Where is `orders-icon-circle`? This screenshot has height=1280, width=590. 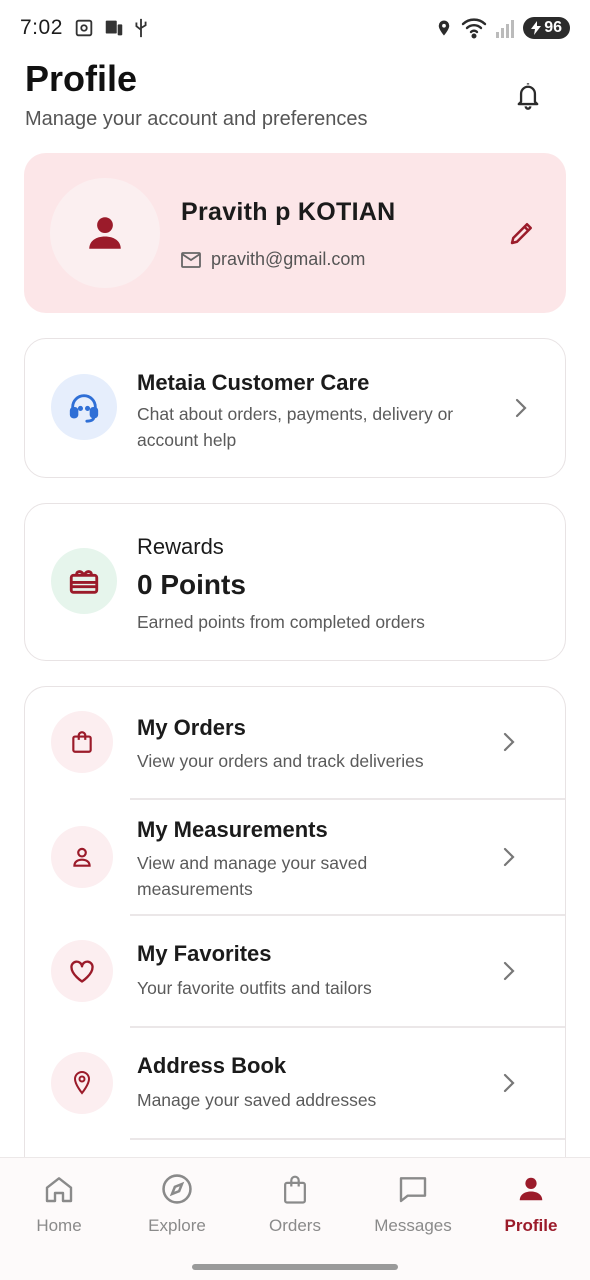
orders-icon-circle is located at coordinates (82, 742).